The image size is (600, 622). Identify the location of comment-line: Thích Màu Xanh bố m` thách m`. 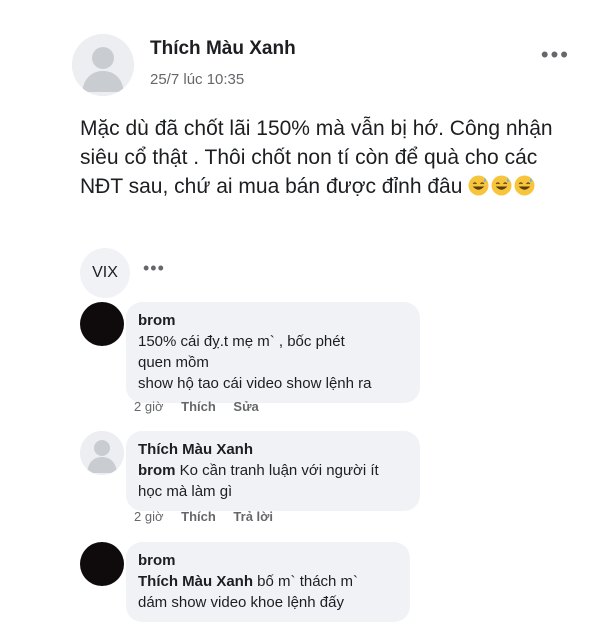
(268, 581).